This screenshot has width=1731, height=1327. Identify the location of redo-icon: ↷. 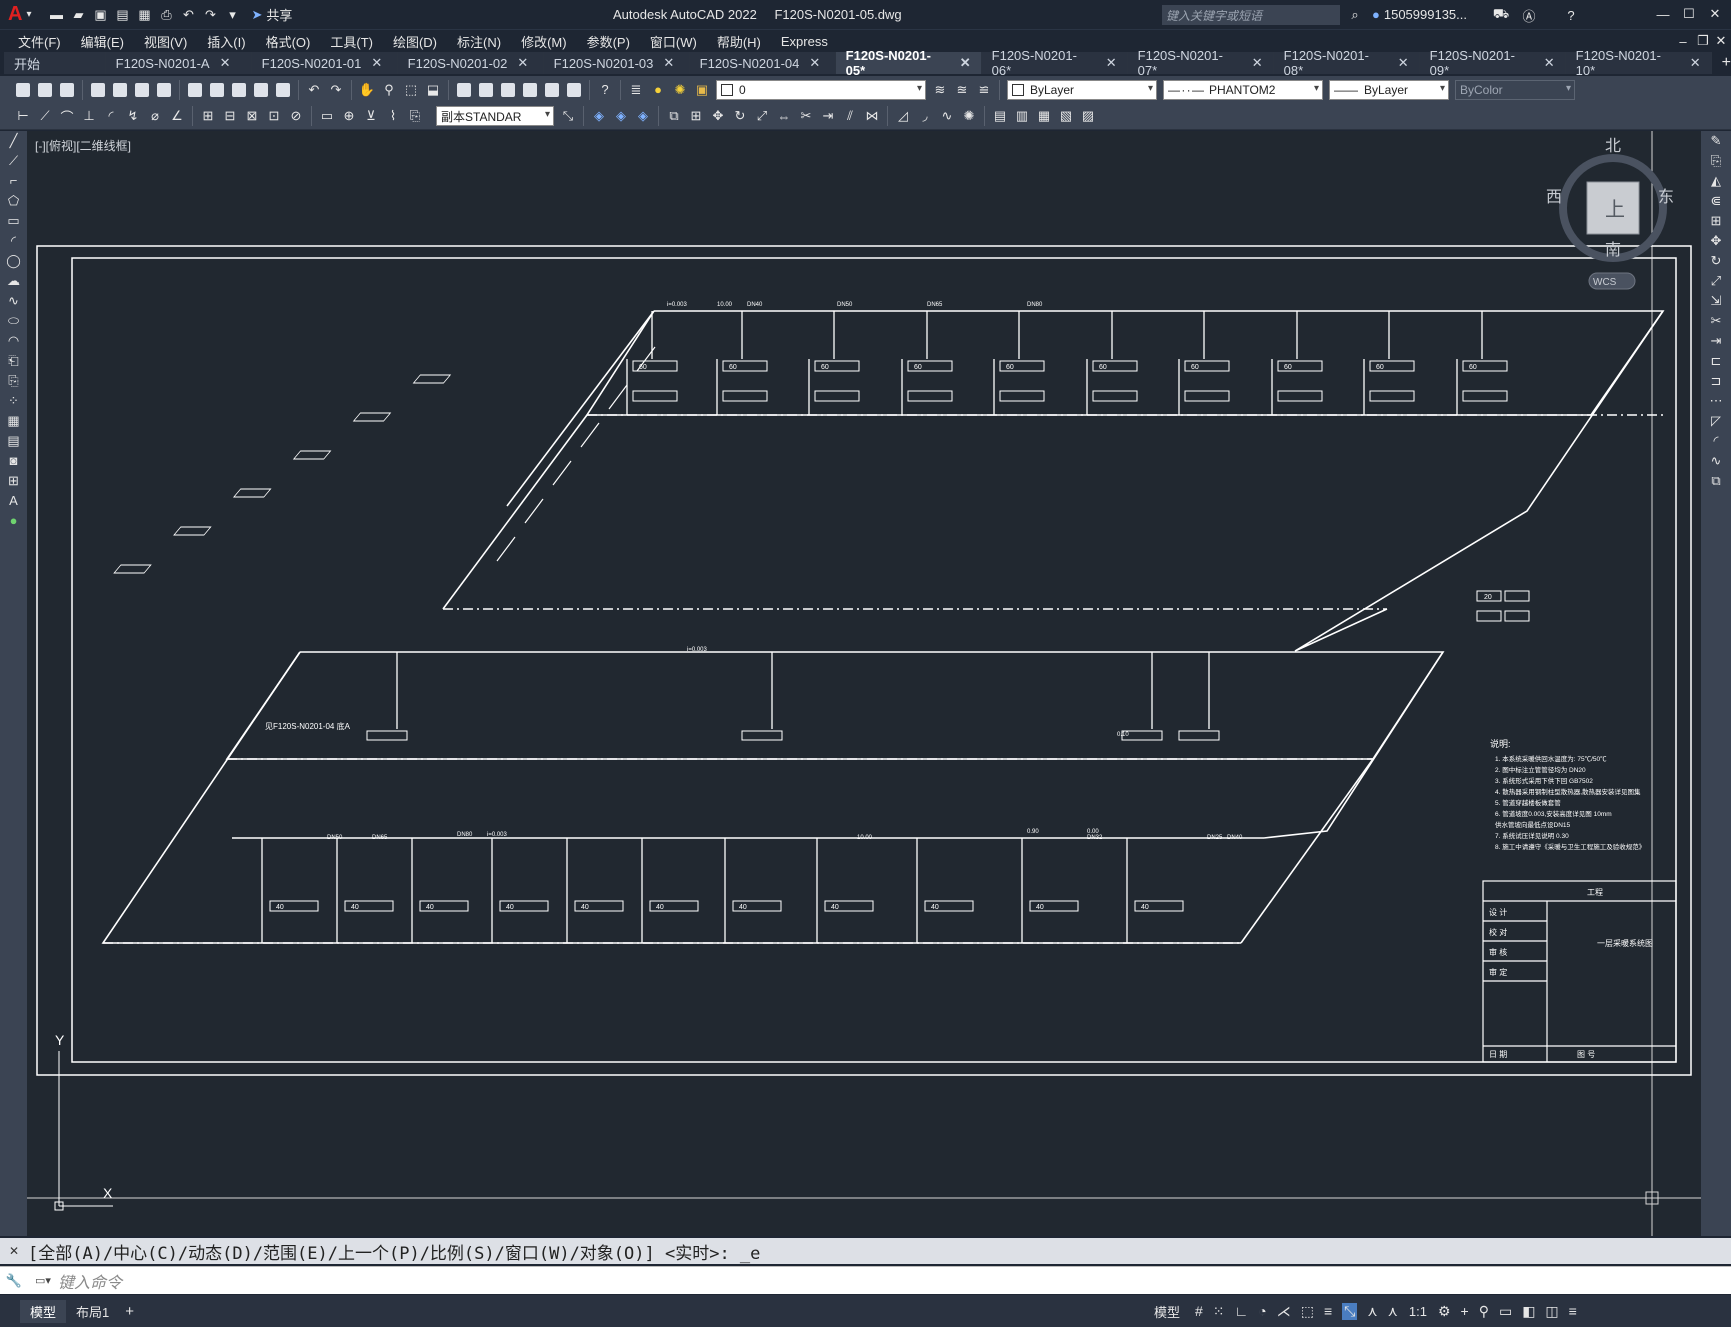
(210, 15).